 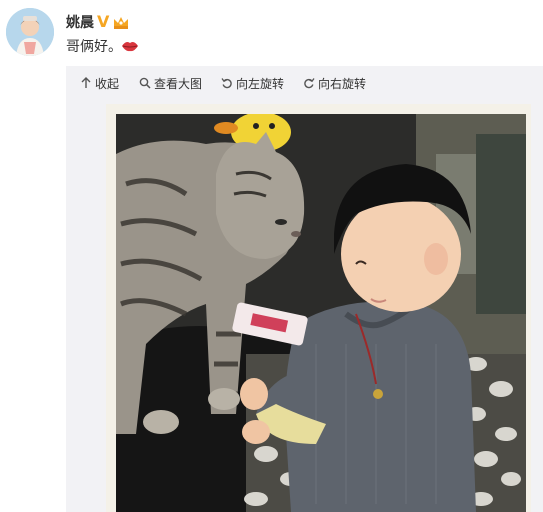 I want to click on post-text: 哥俩好。, so click(x=94, y=47).